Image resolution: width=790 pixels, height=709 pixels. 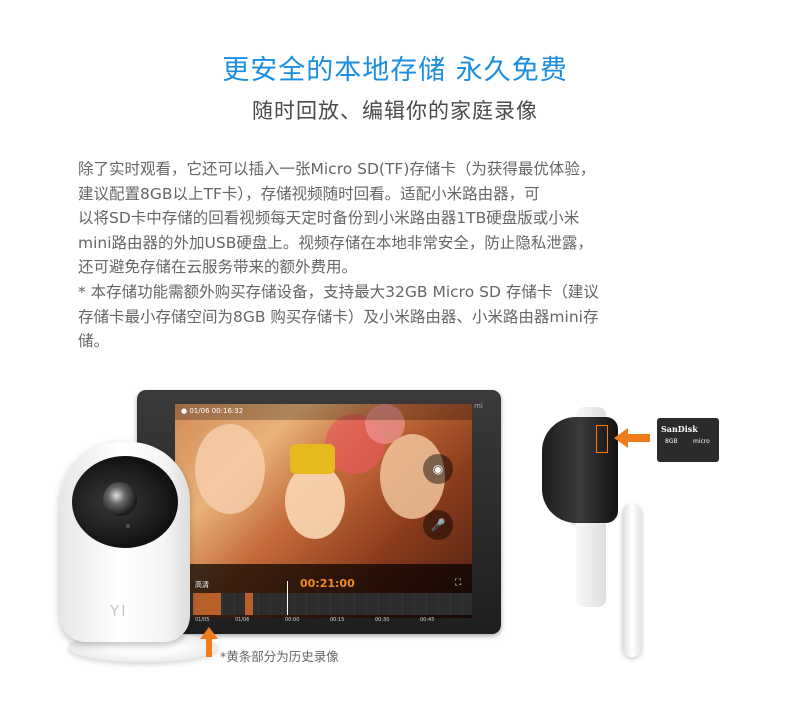 I want to click on camera-base-plate, so click(x=632, y=580).